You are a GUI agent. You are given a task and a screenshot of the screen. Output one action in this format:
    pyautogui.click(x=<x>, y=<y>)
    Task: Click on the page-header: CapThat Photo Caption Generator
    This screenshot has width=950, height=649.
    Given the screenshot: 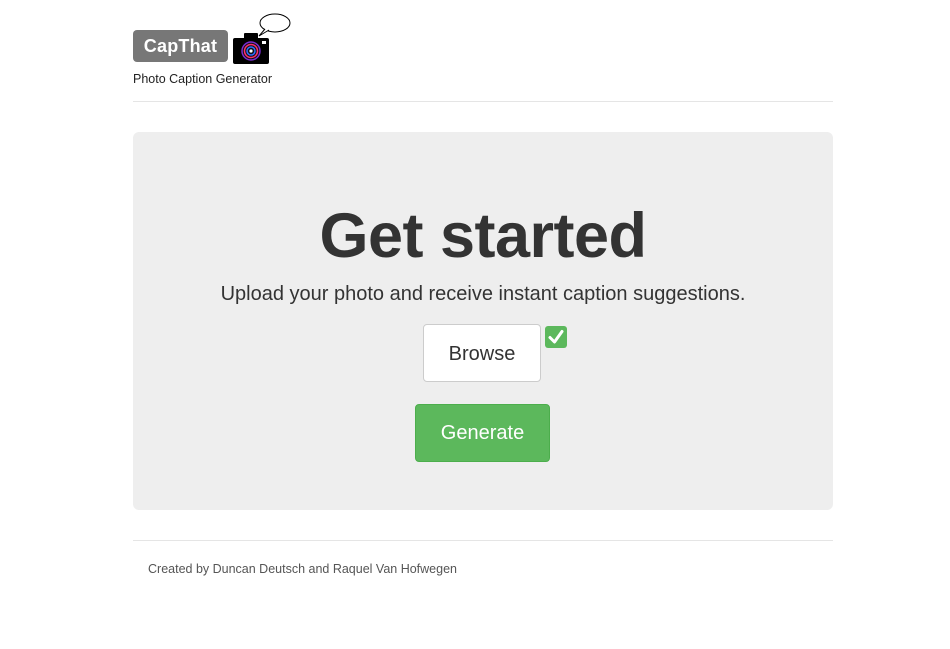 What is the action you would take?
    pyautogui.click(x=483, y=56)
    